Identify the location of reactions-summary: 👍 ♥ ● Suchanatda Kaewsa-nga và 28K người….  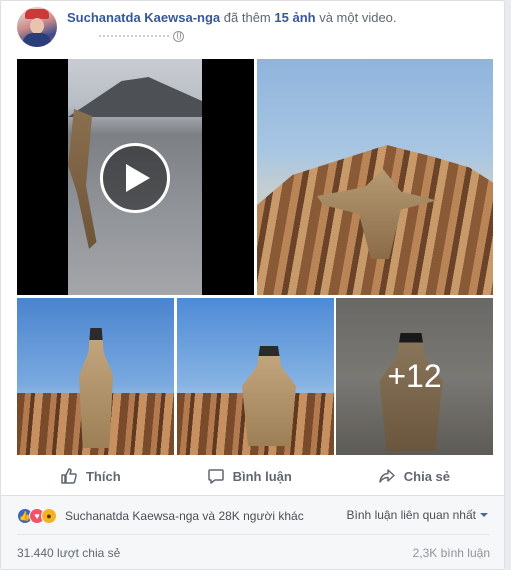
(160, 516).